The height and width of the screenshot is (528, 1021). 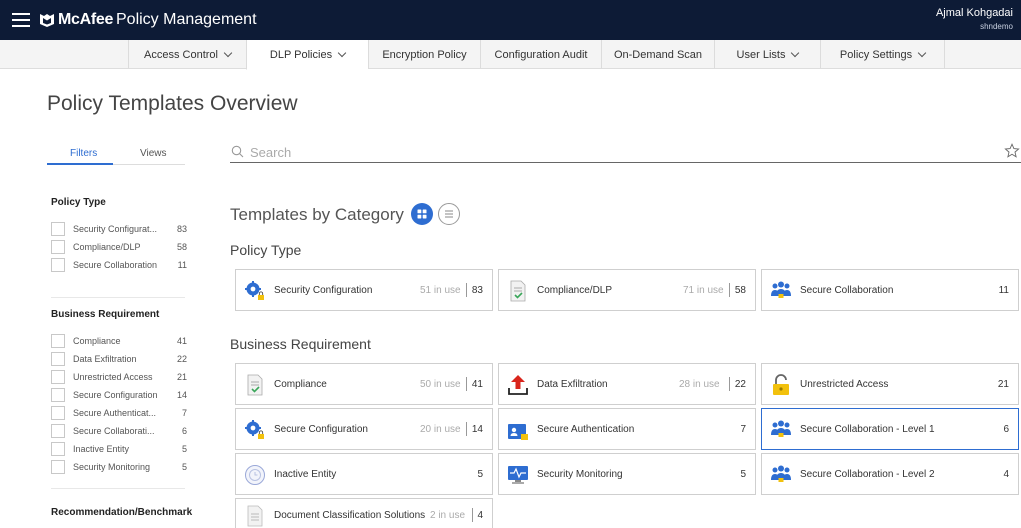 What do you see at coordinates (21, 20) in the screenshot?
I see `hamburger-menu-icon` at bounding box center [21, 20].